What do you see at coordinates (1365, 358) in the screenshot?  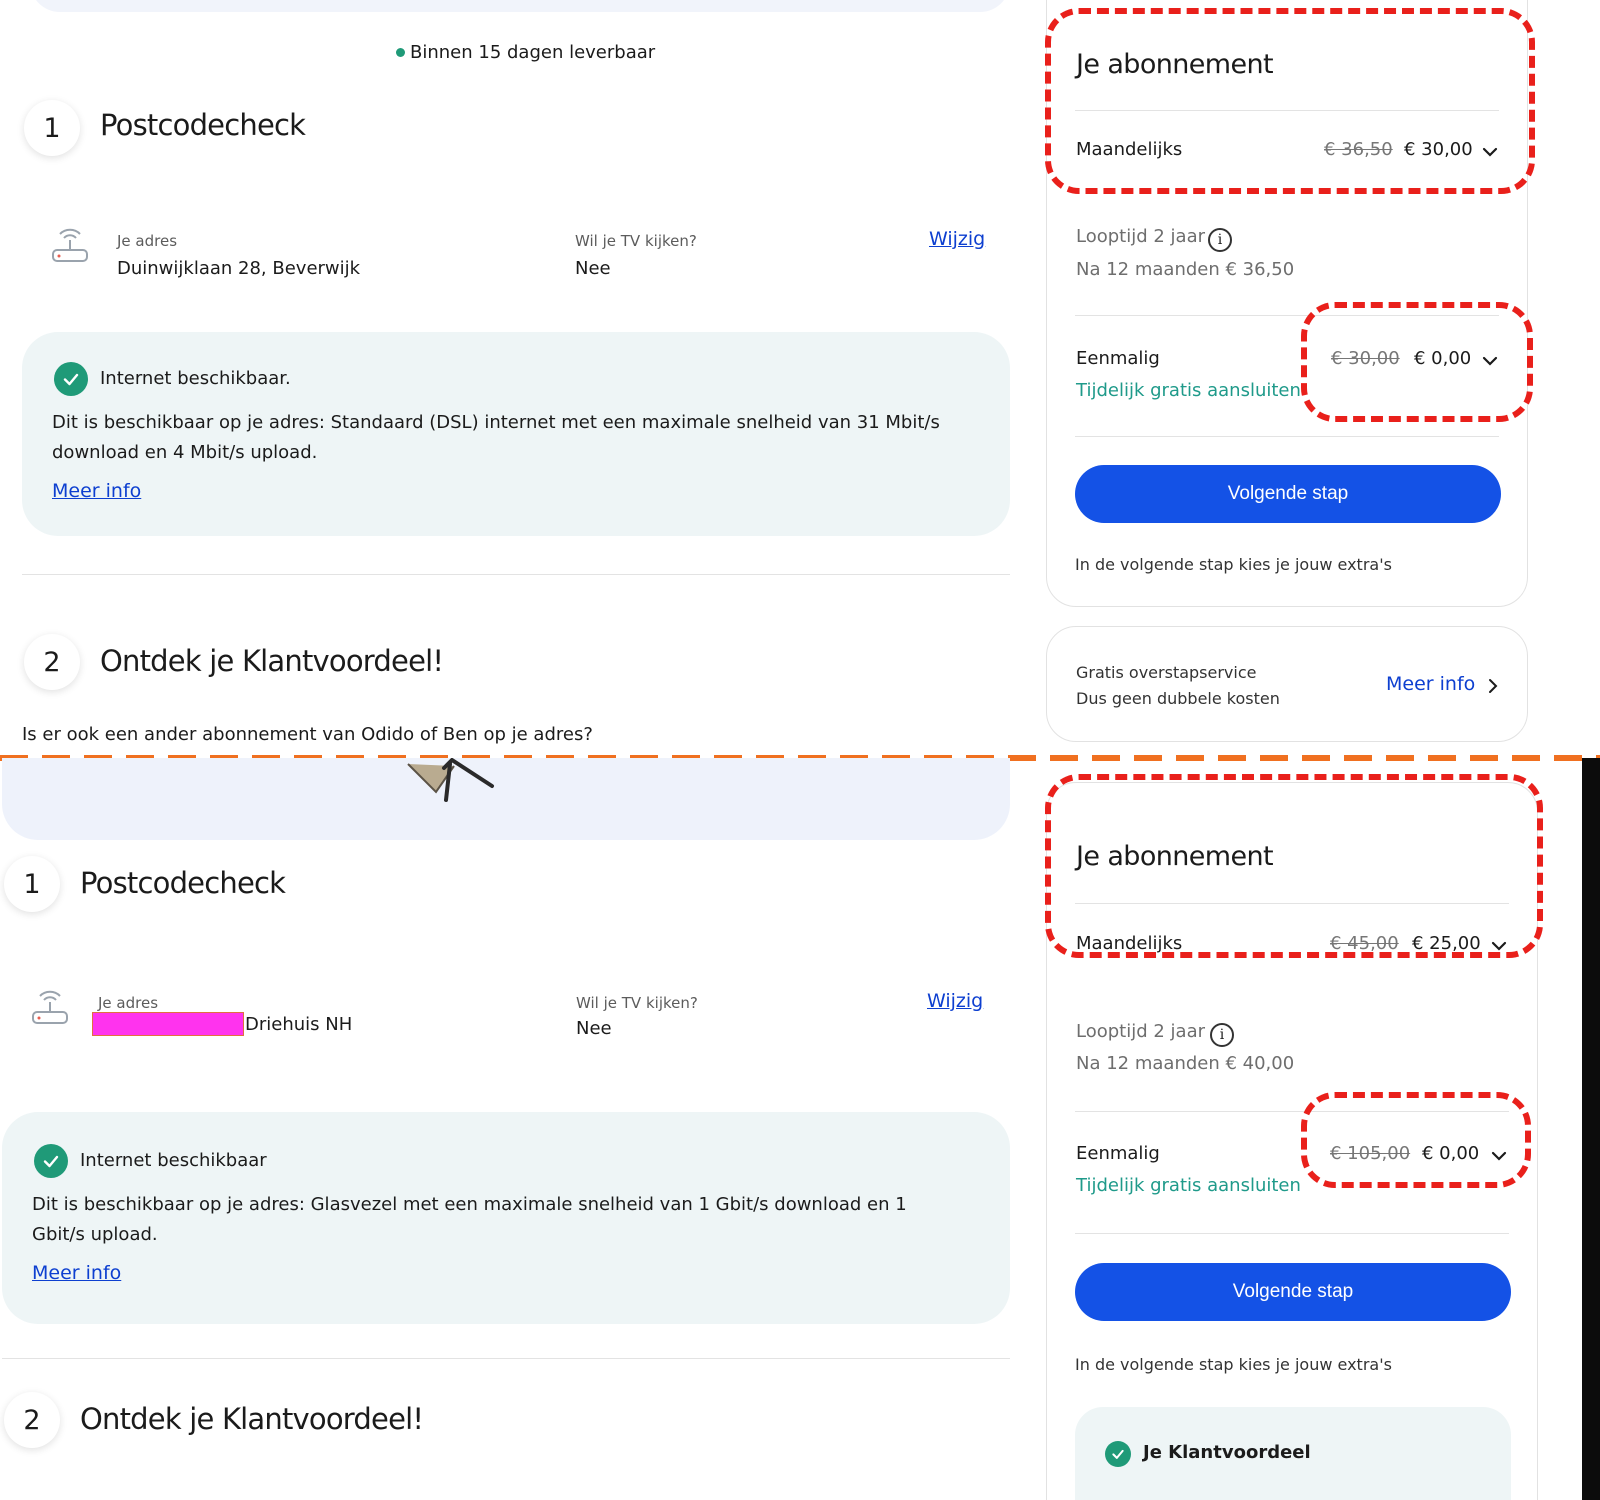 I see `once-old-price: € 30,00` at bounding box center [1365, 358].